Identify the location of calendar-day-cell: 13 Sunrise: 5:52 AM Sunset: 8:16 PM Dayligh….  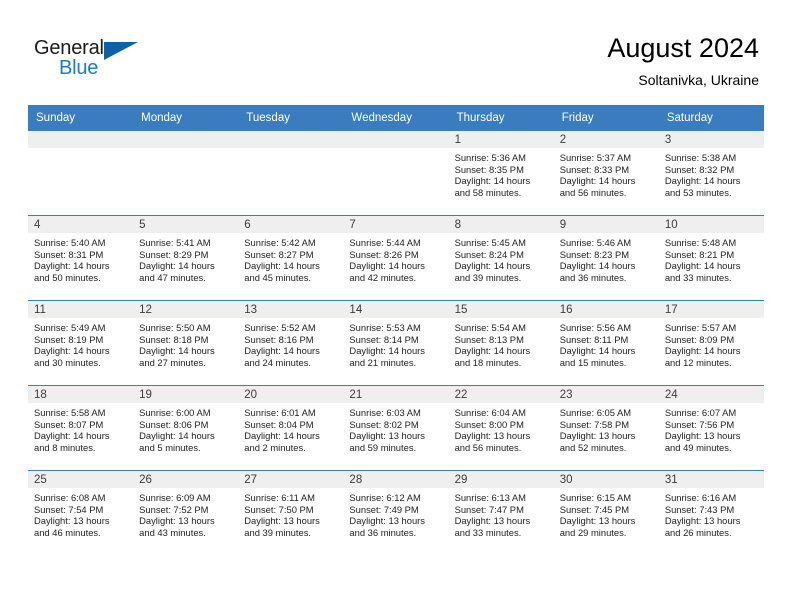
(291, 343).